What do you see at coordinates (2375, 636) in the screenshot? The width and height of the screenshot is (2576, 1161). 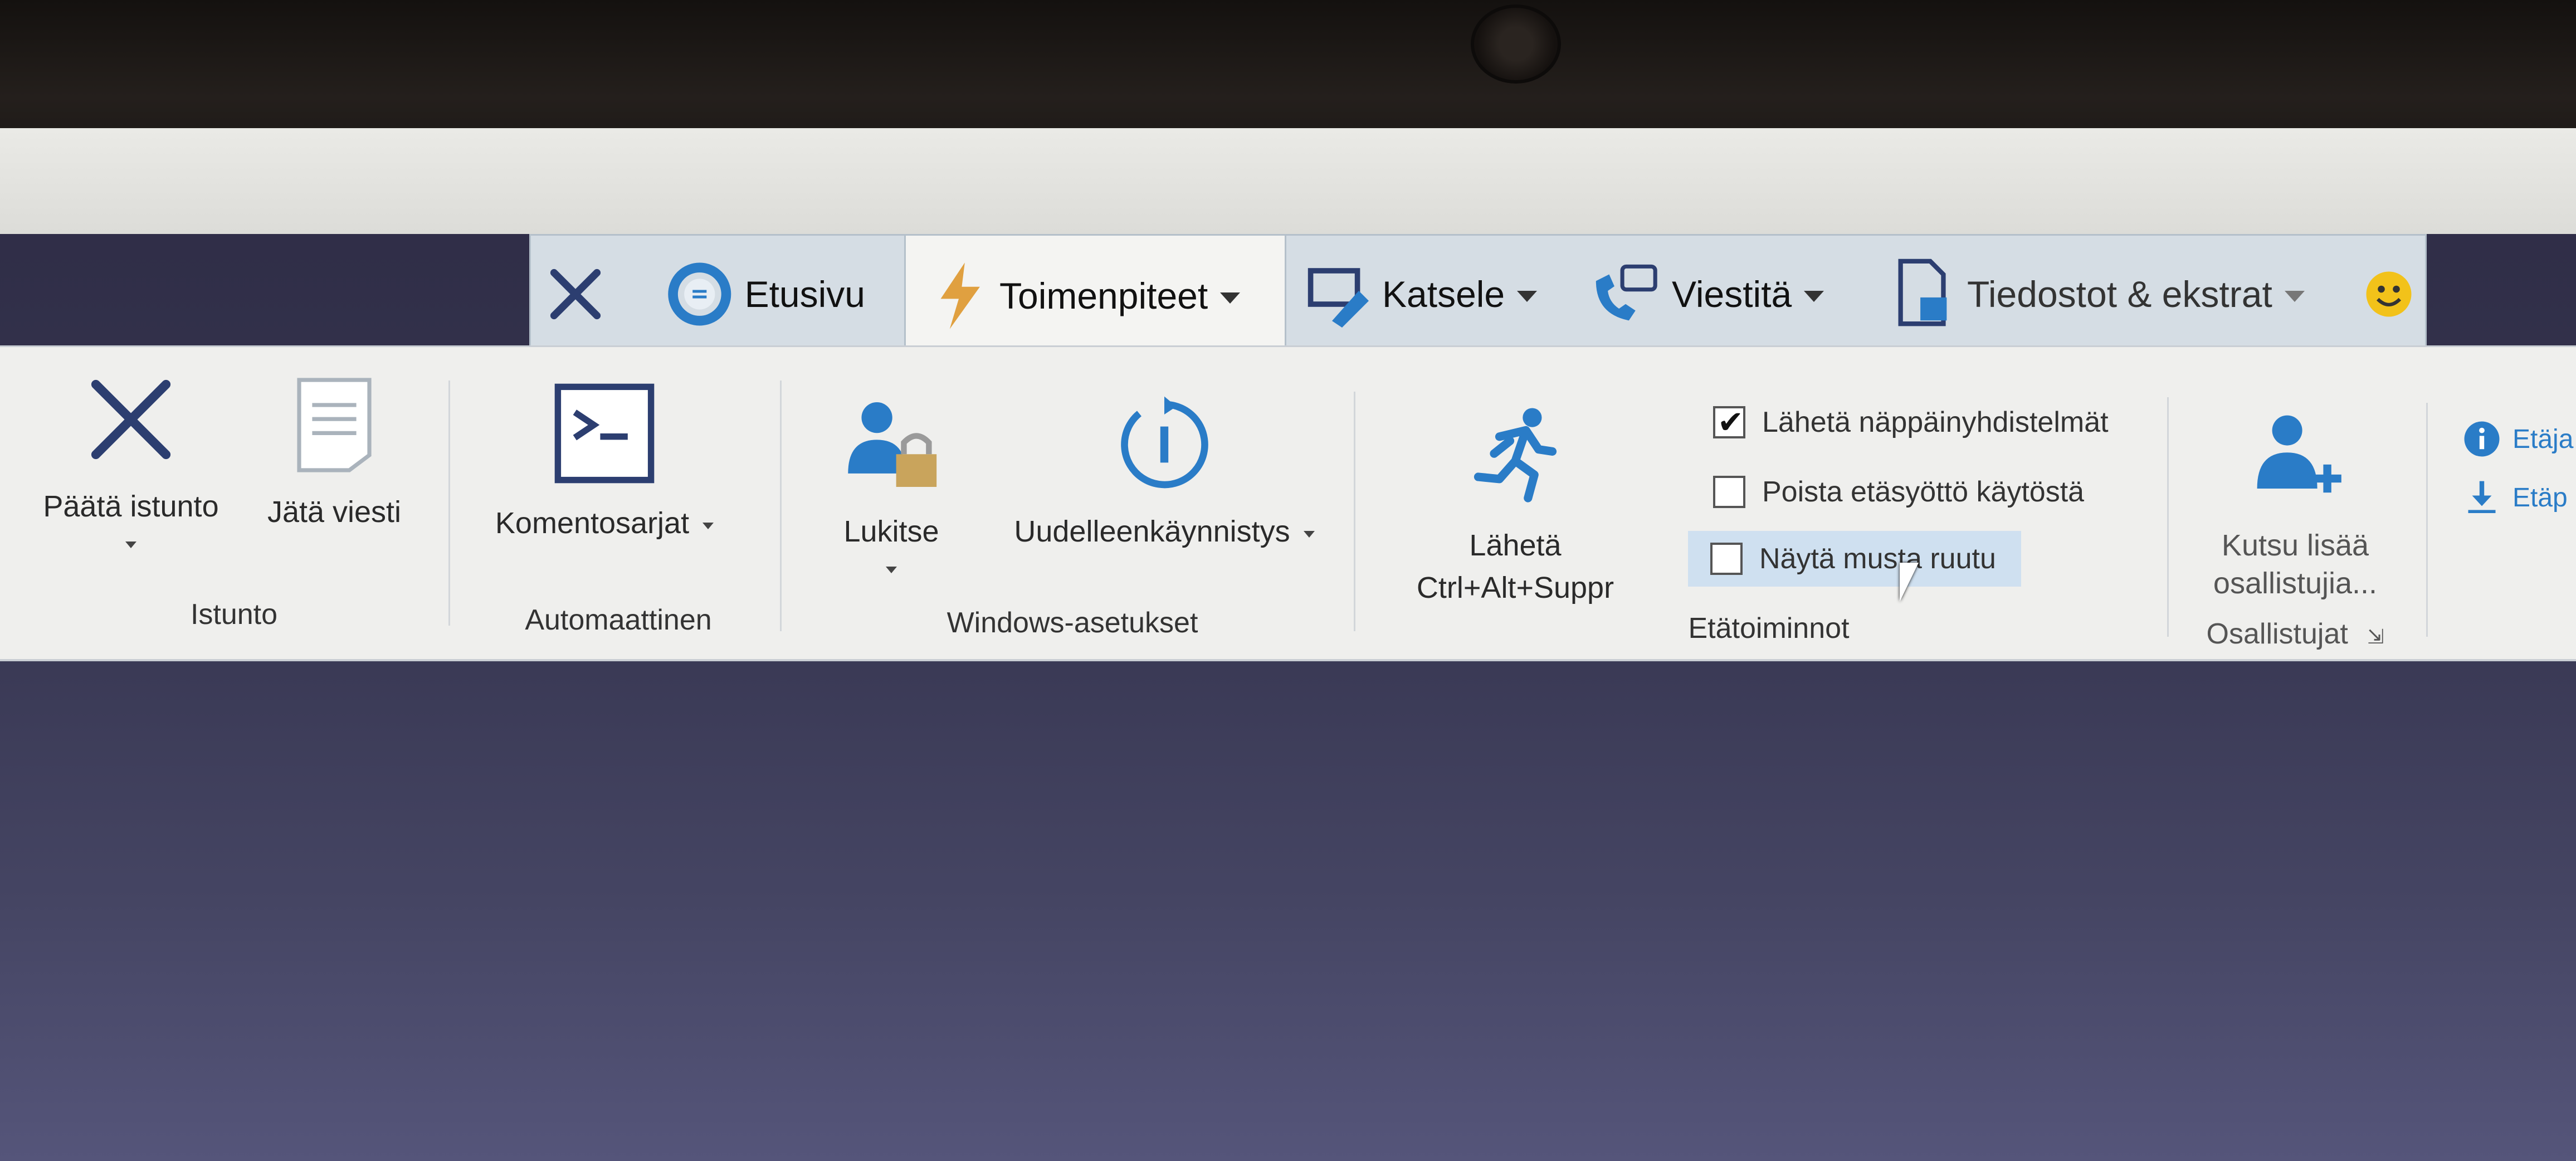 I see `dialog-launcher-icon: ⇲` at bounding box center [2375, 636].